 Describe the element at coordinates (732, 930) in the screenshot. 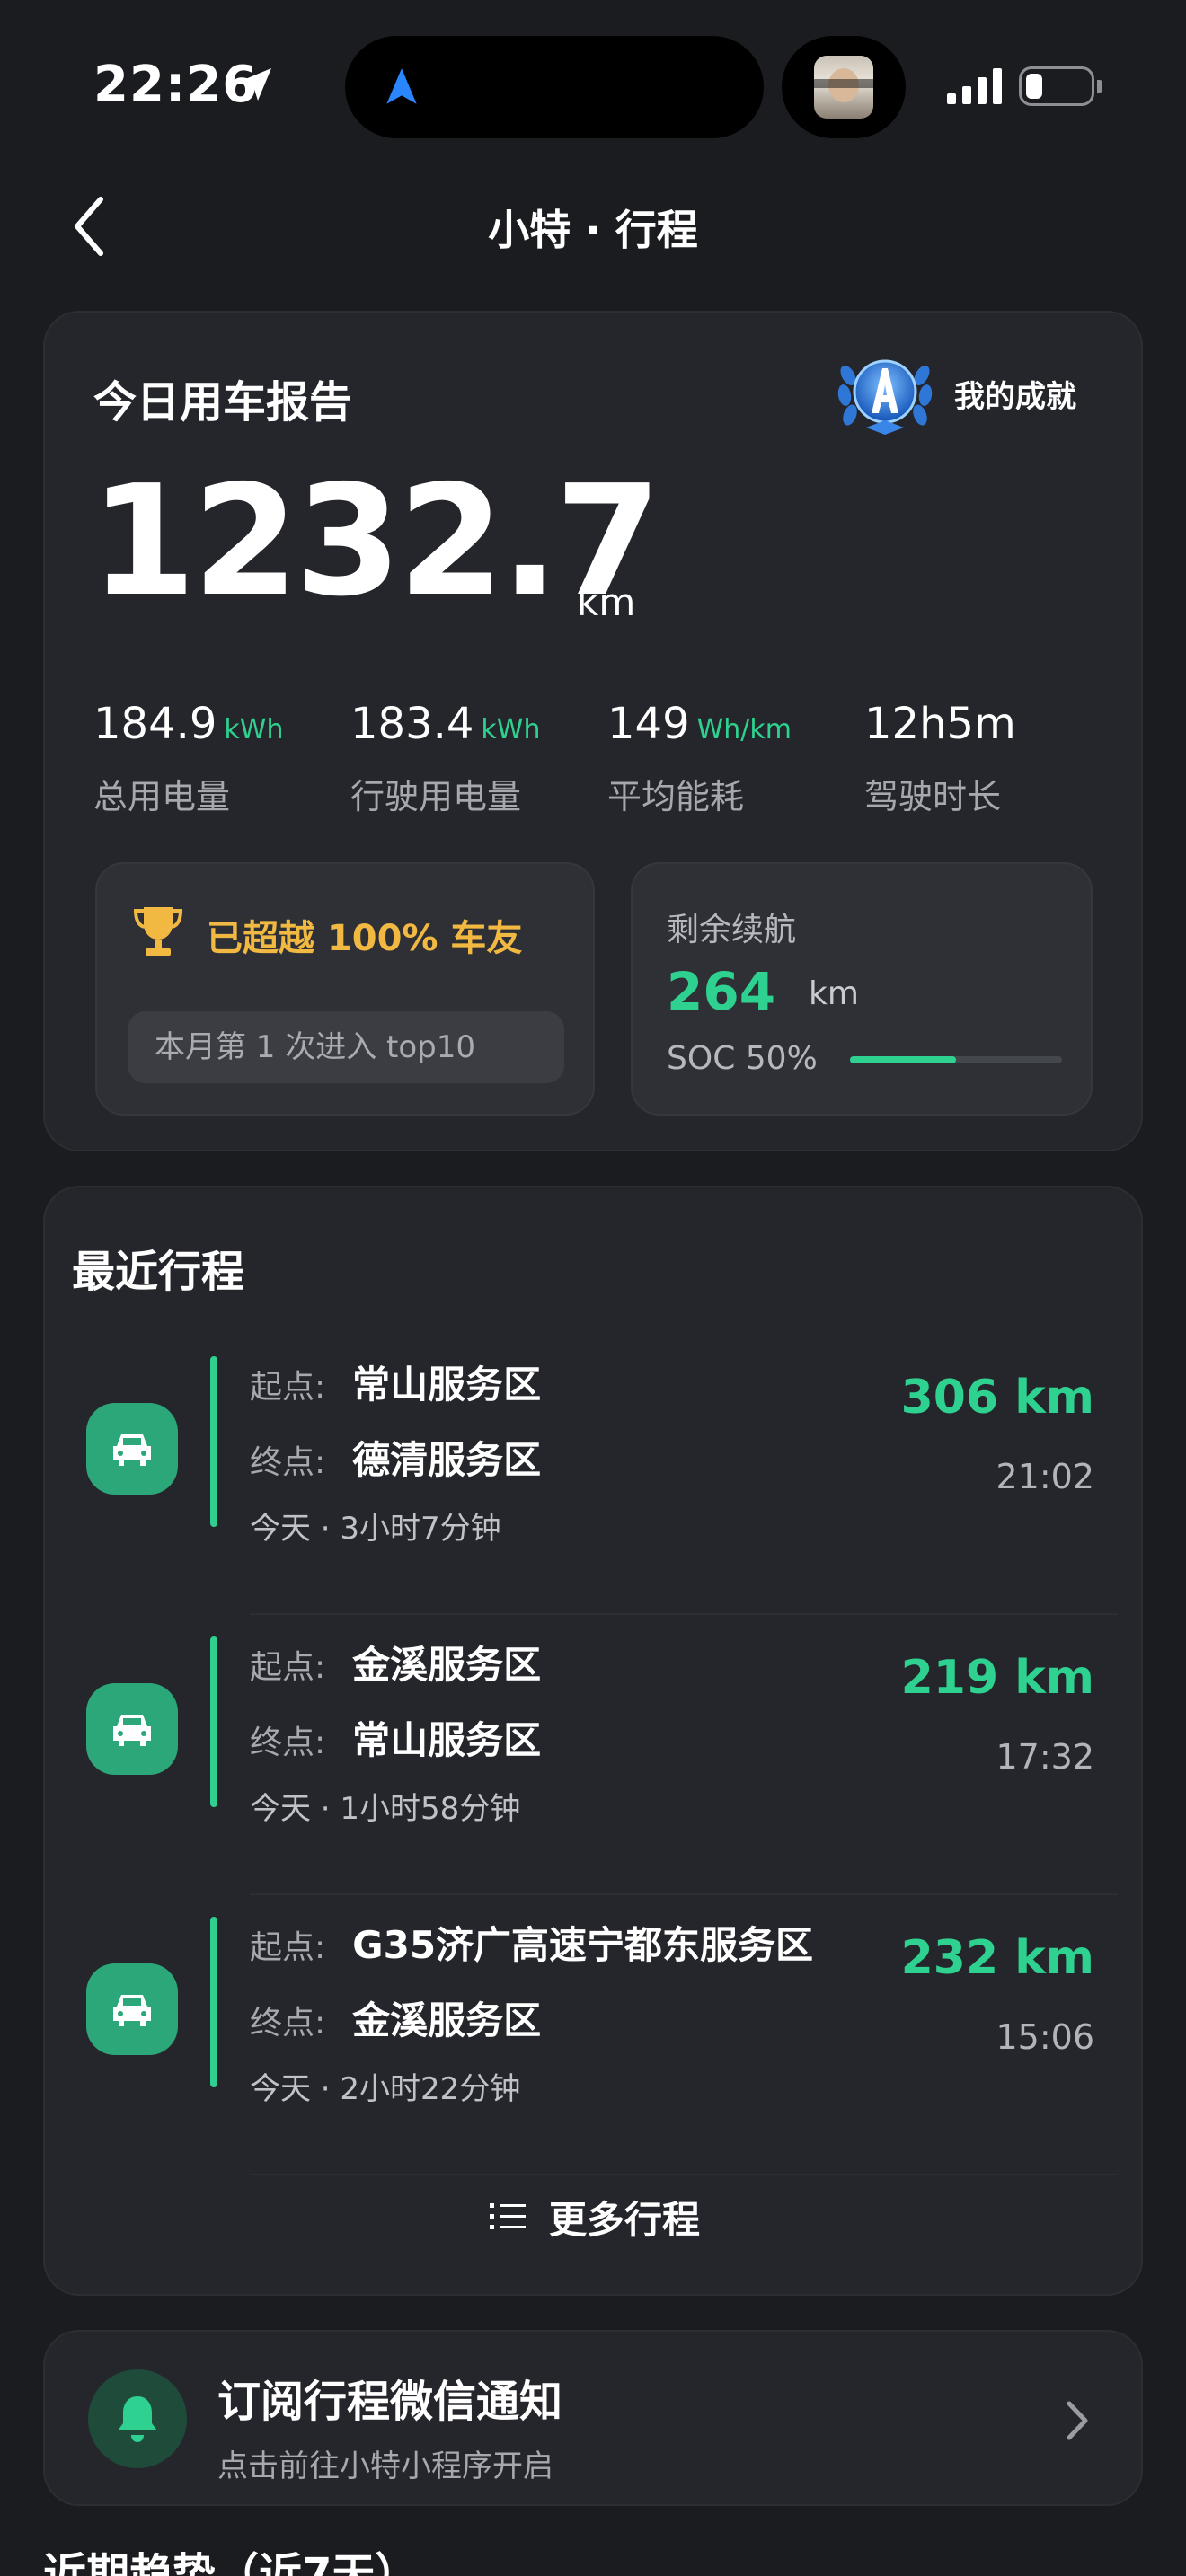

I see `range-label: 剩余续航` at that location.